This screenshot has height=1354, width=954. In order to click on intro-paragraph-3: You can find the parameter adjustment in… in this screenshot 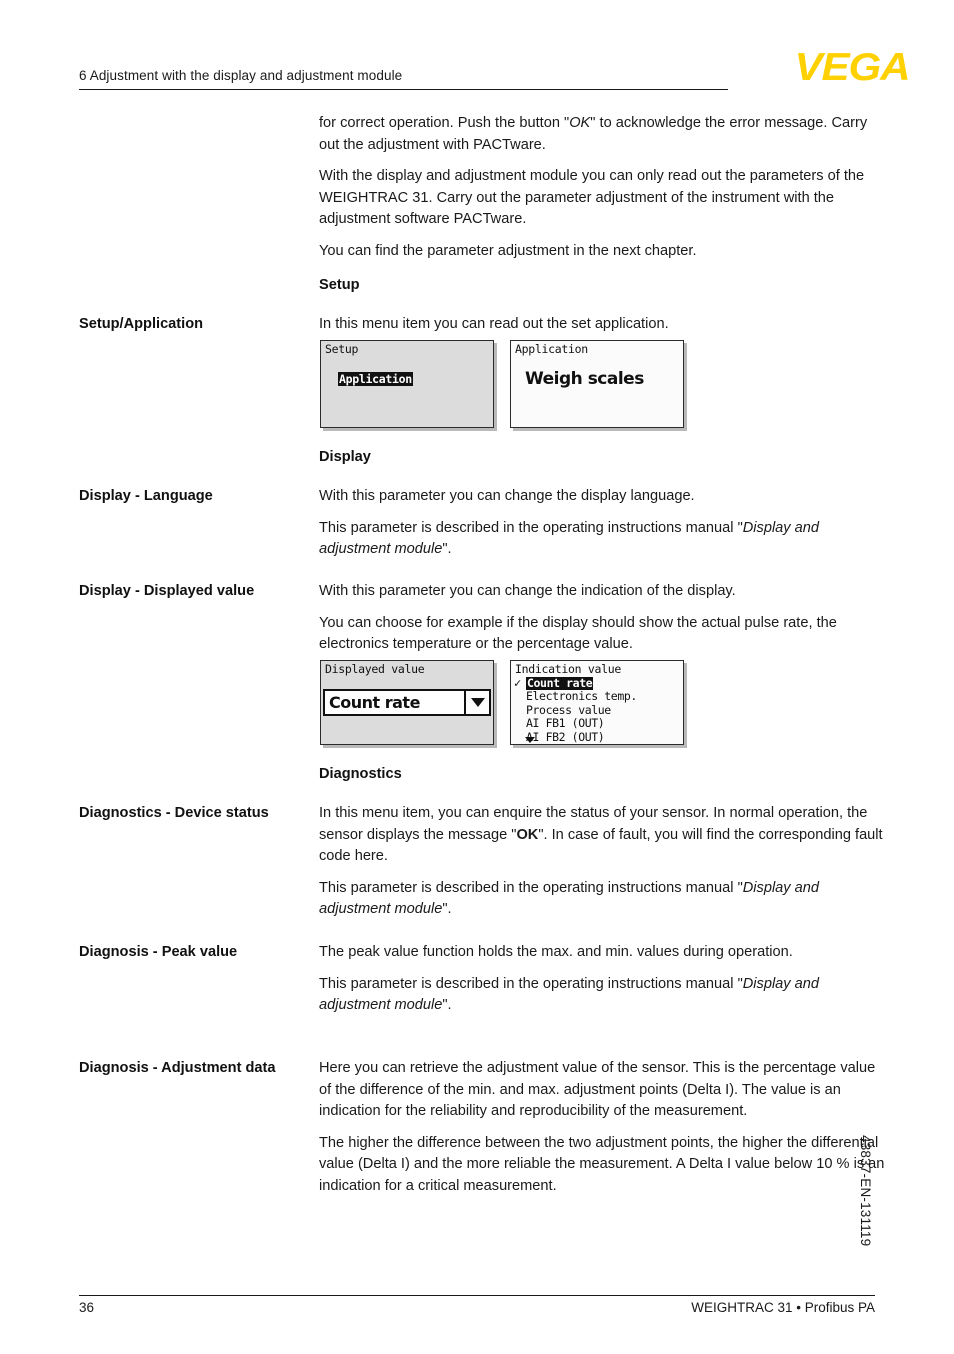, I will do `click(508, 250)`.